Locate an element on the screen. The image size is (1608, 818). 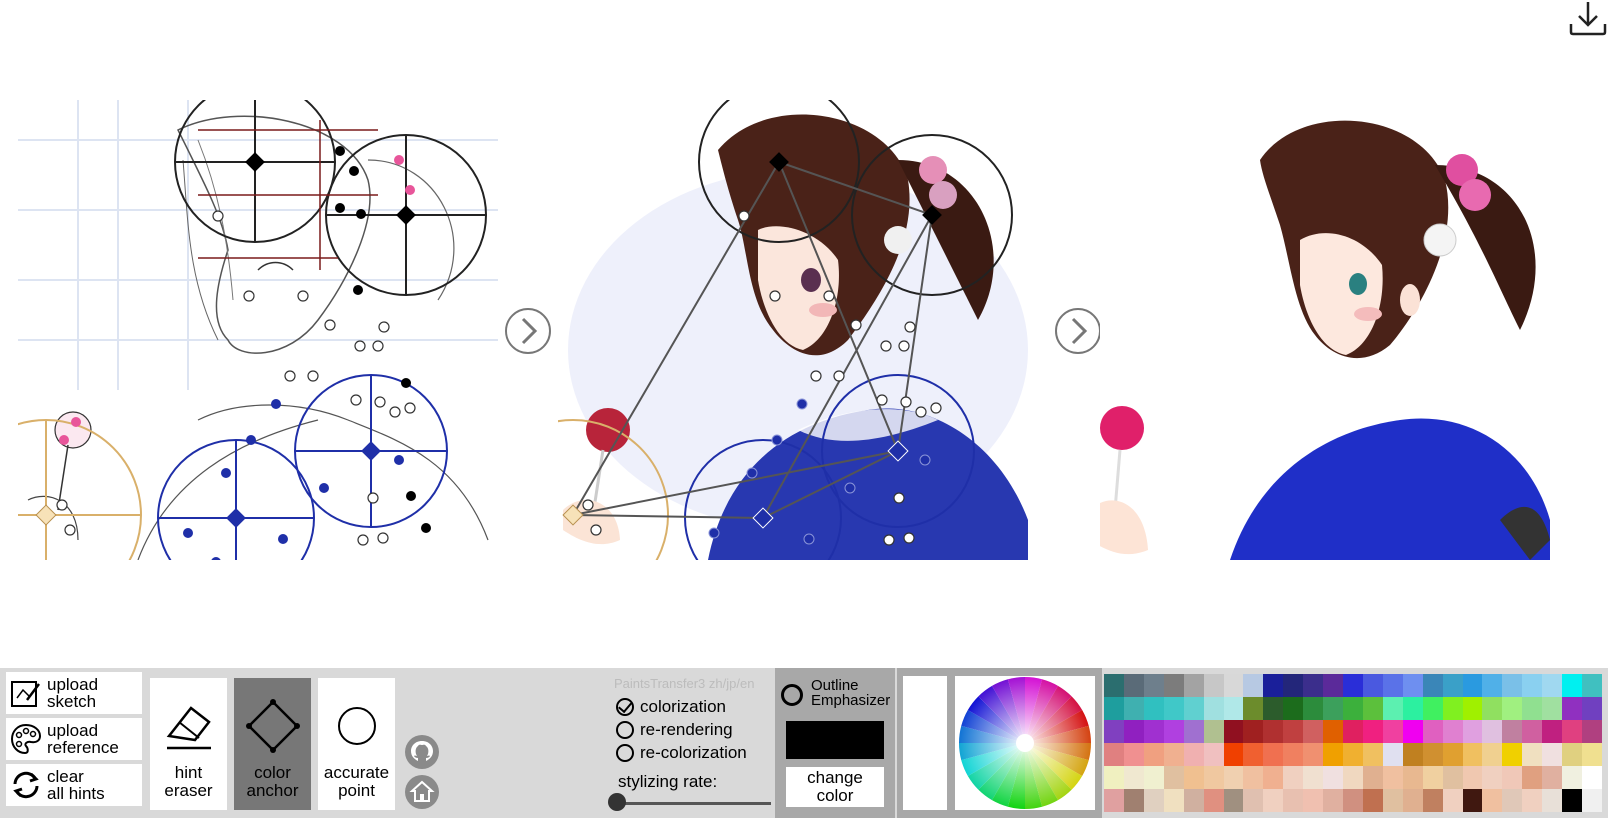
mode-option-re-rendering: re-rendering is located at coordinates (674, 730).